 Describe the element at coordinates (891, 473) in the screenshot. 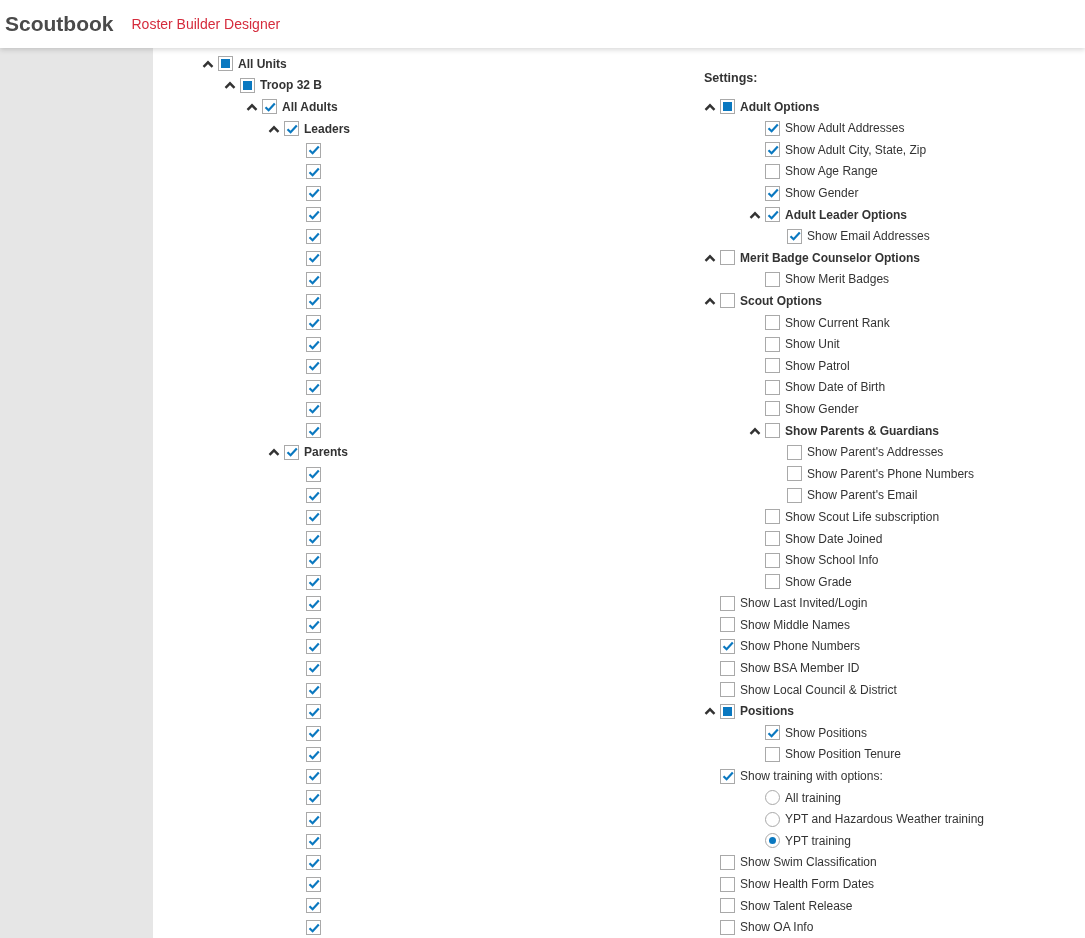

I see `checkbox-label: Show Parent's Phone Numbers` at that location.